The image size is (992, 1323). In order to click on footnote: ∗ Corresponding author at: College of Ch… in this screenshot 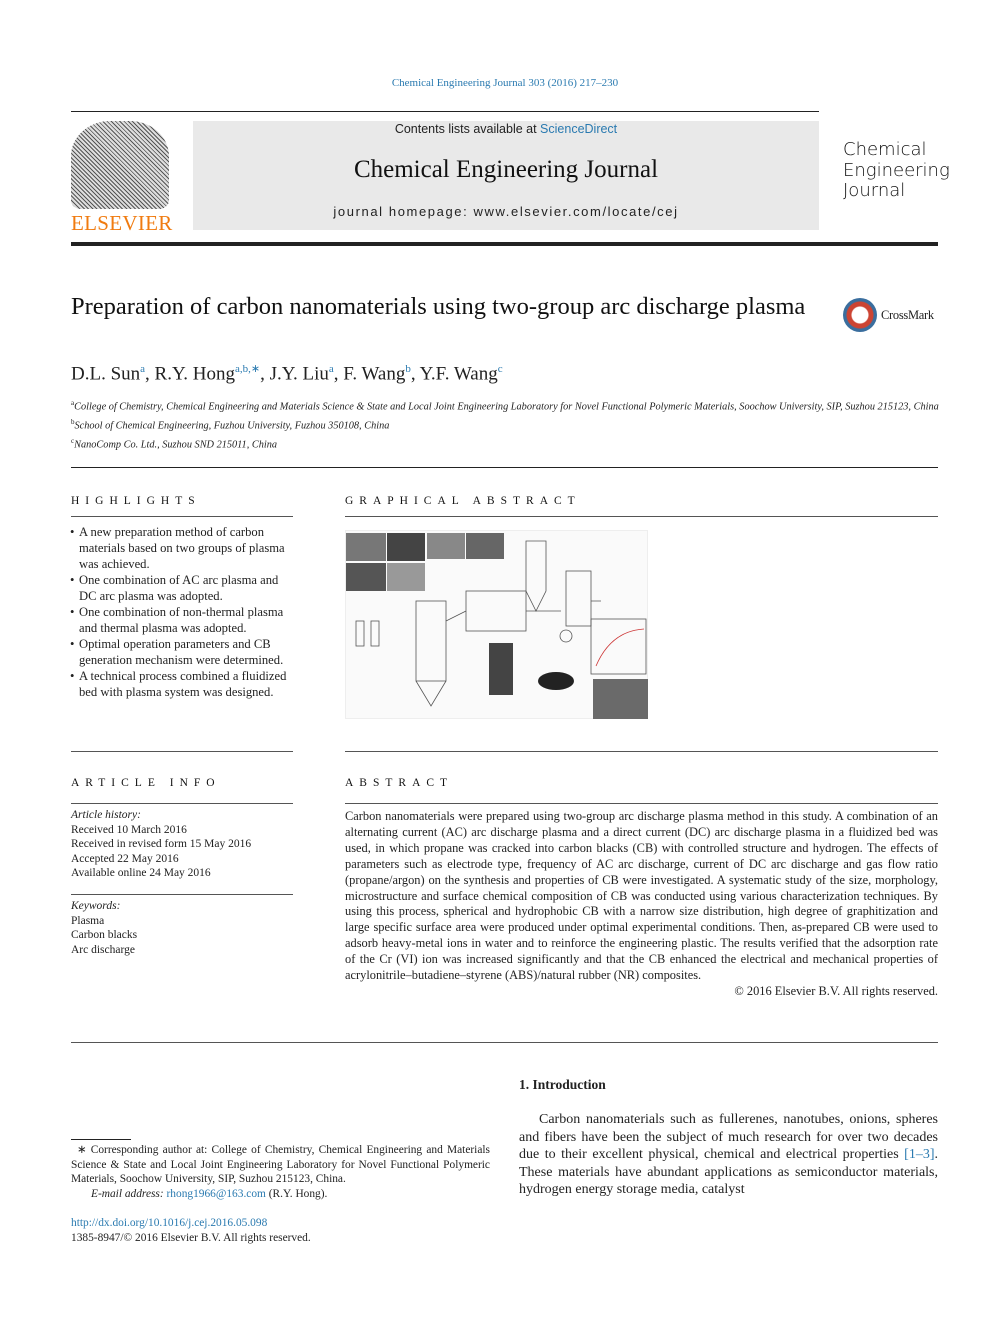, I will do `click(280, 1172)`.